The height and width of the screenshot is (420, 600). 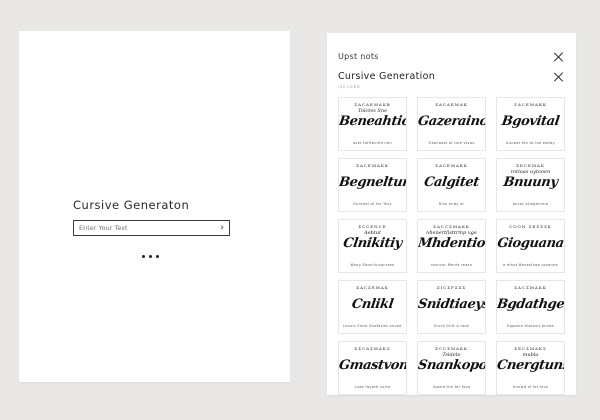 I want to click on tile-header: COON ΣΕΣΣΣΚ, so click(x=530, y=226).